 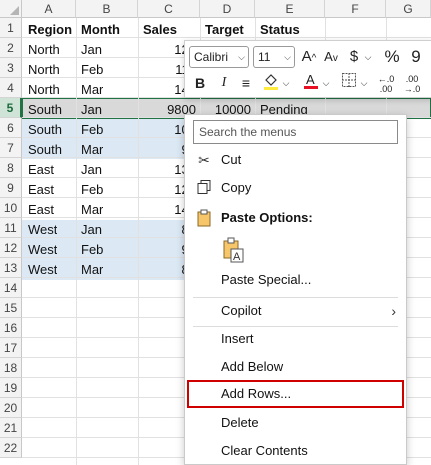 What do you see at coordinates (11, 9) in the screenshot?
I see `select-all-corner` at bounding box center [11, 9].